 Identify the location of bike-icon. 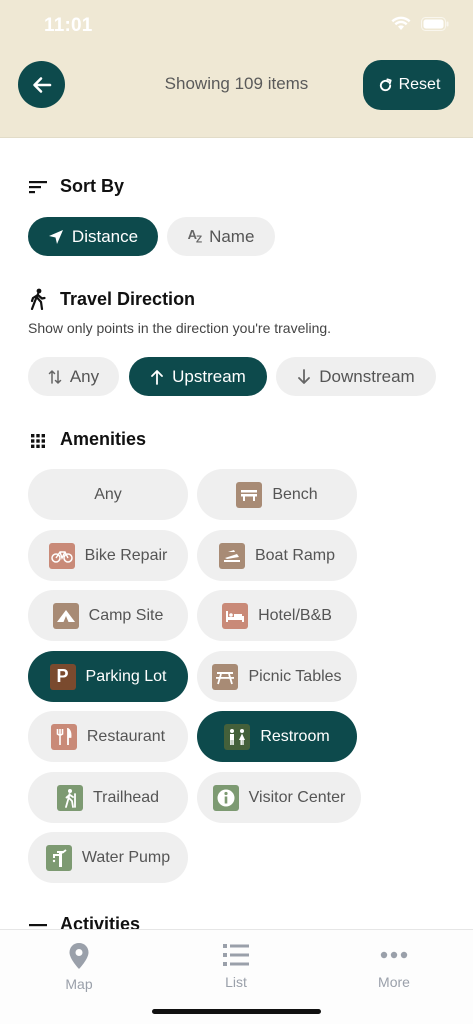
(61, 555).